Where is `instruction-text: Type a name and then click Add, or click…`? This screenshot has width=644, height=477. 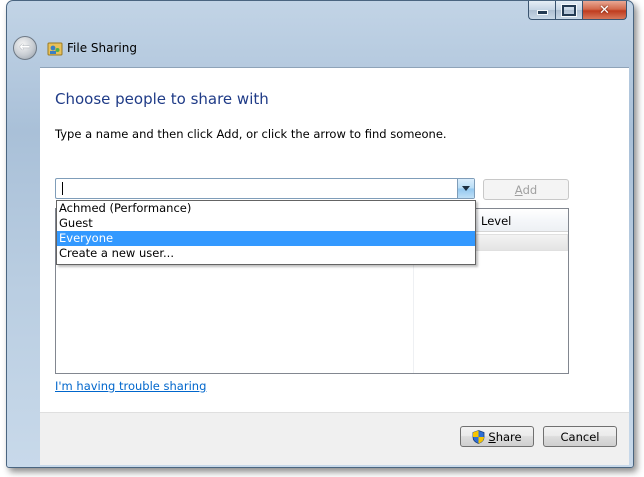 instruction-text: Type a name and then click Add, or click… is located at coordinates (251, 134).